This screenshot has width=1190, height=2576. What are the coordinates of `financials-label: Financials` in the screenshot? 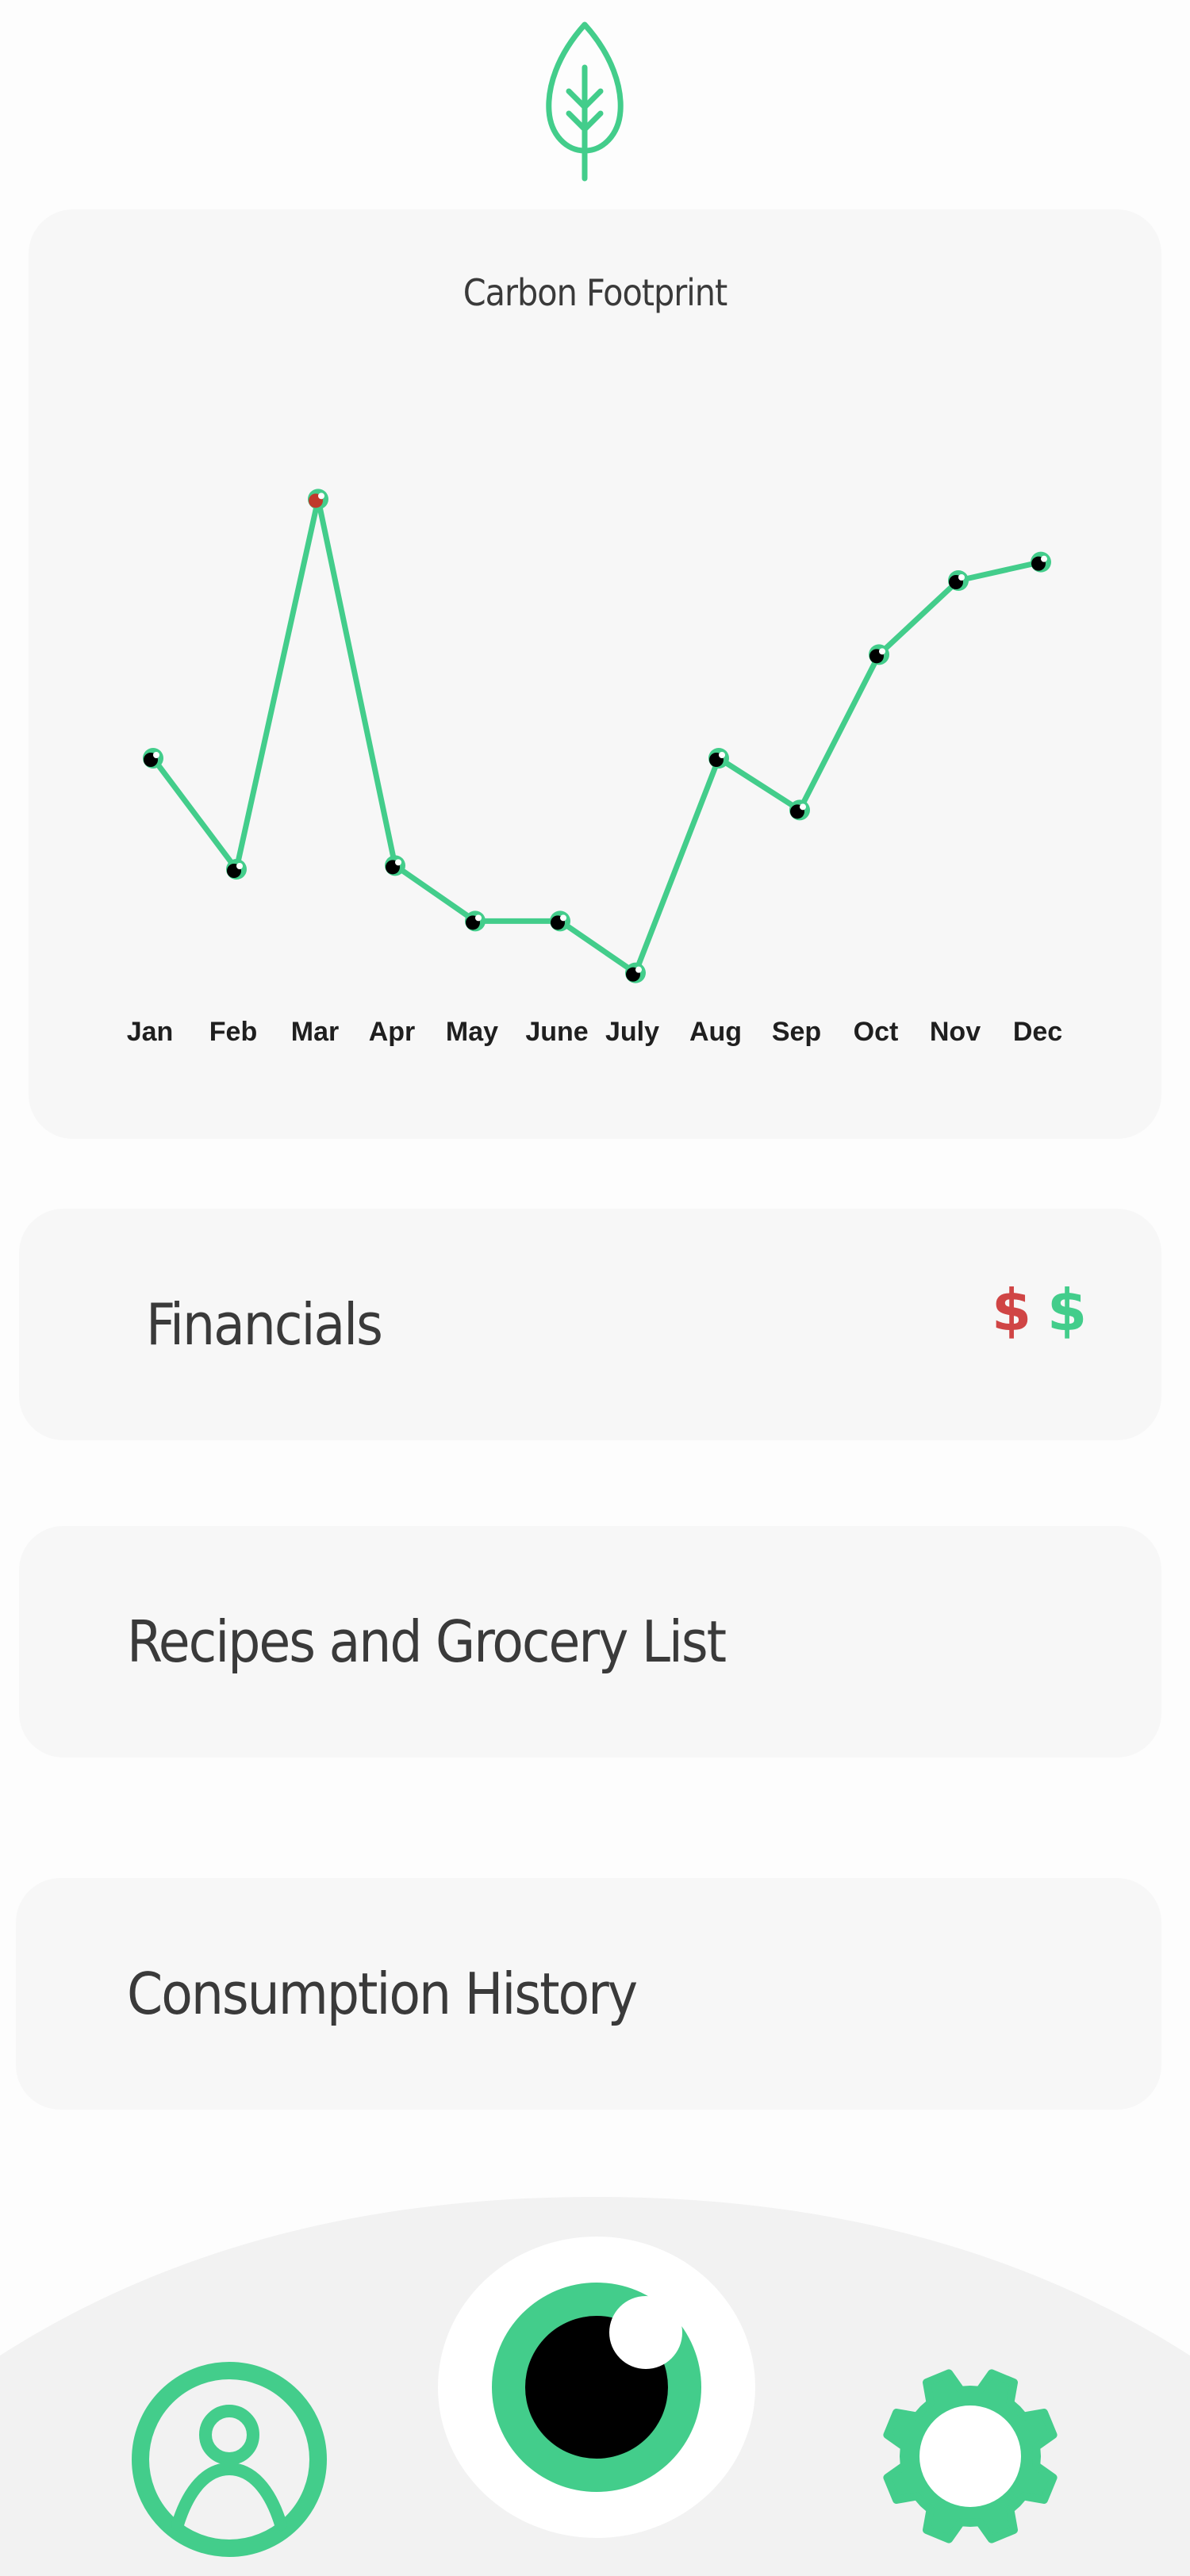 It's located at (264, 1324).